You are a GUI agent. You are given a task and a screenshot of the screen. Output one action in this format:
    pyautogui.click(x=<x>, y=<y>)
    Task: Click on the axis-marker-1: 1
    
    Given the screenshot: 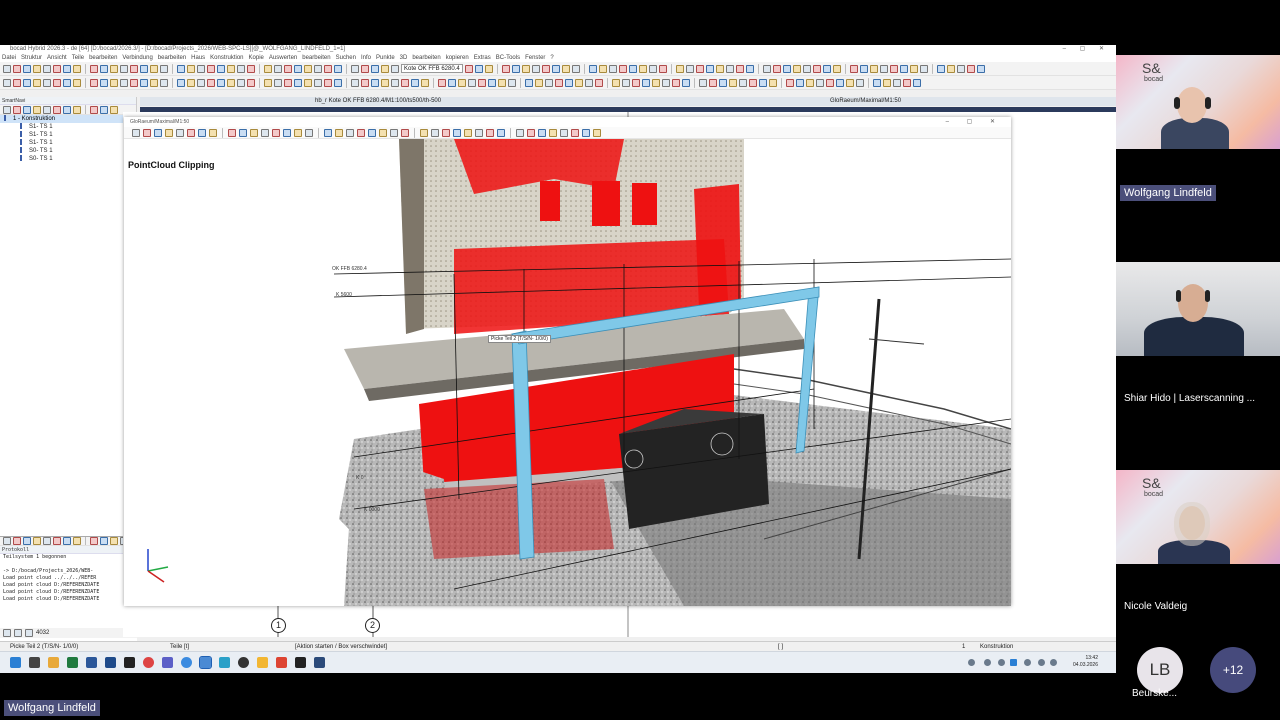 What is the action you would take?
    pyautogui.click(x=278, y=625)
    